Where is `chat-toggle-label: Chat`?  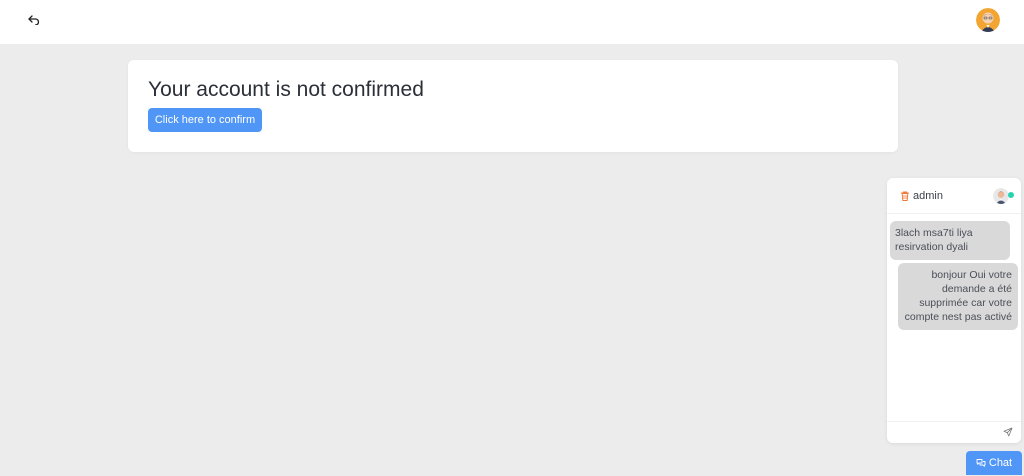
chat-toggle-label: Chat is located at coordinates (1000, 463).